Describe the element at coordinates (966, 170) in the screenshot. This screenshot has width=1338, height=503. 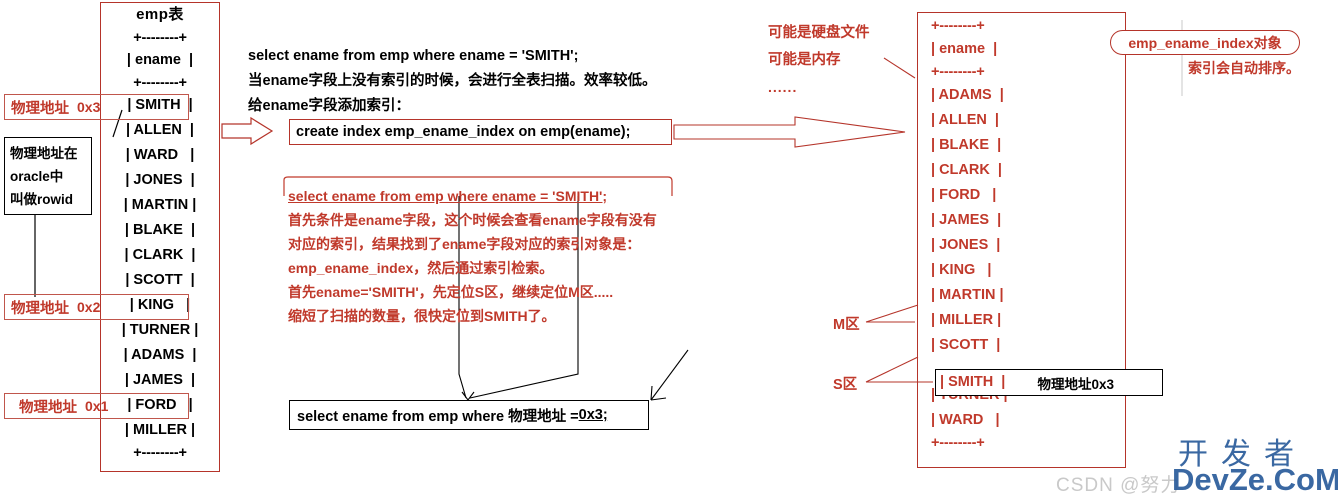
I see `index-row-clark: | CLARK |` at that location.